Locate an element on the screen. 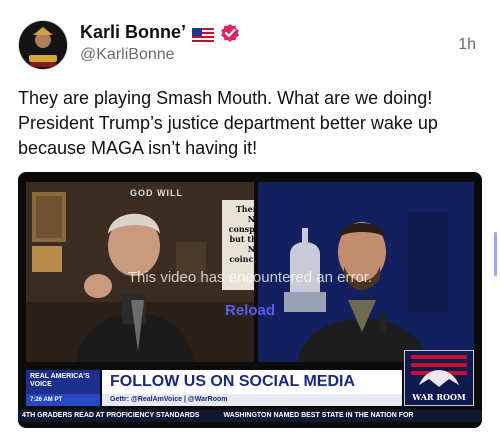  eagle-flag-icon is located at coordinates (439, 371).